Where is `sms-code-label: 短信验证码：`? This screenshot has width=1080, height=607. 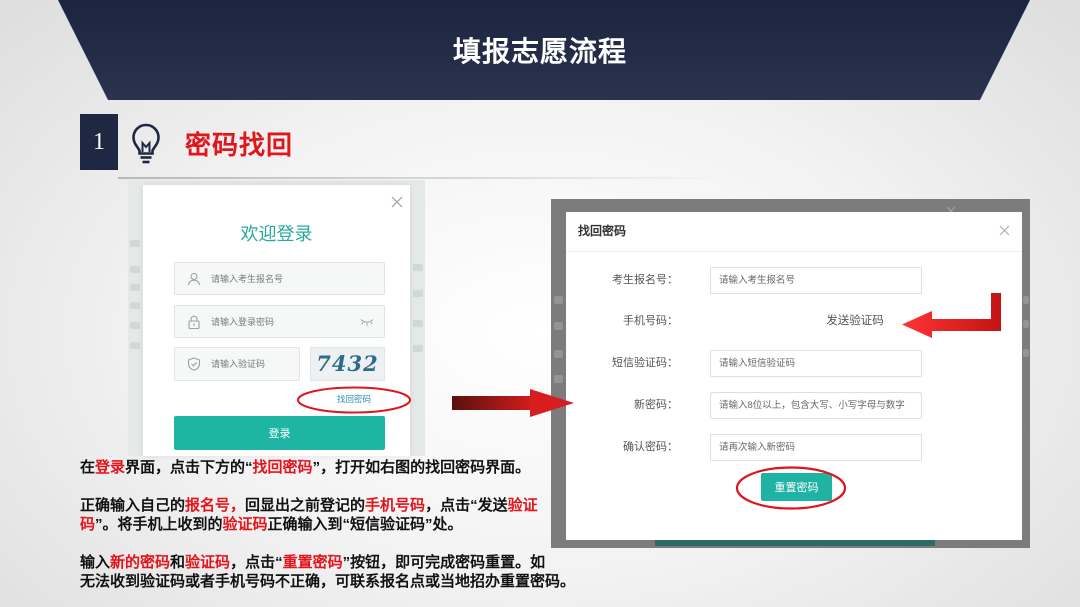
sms-code-label: 短信验证码： is located at coordinates (645, 363).